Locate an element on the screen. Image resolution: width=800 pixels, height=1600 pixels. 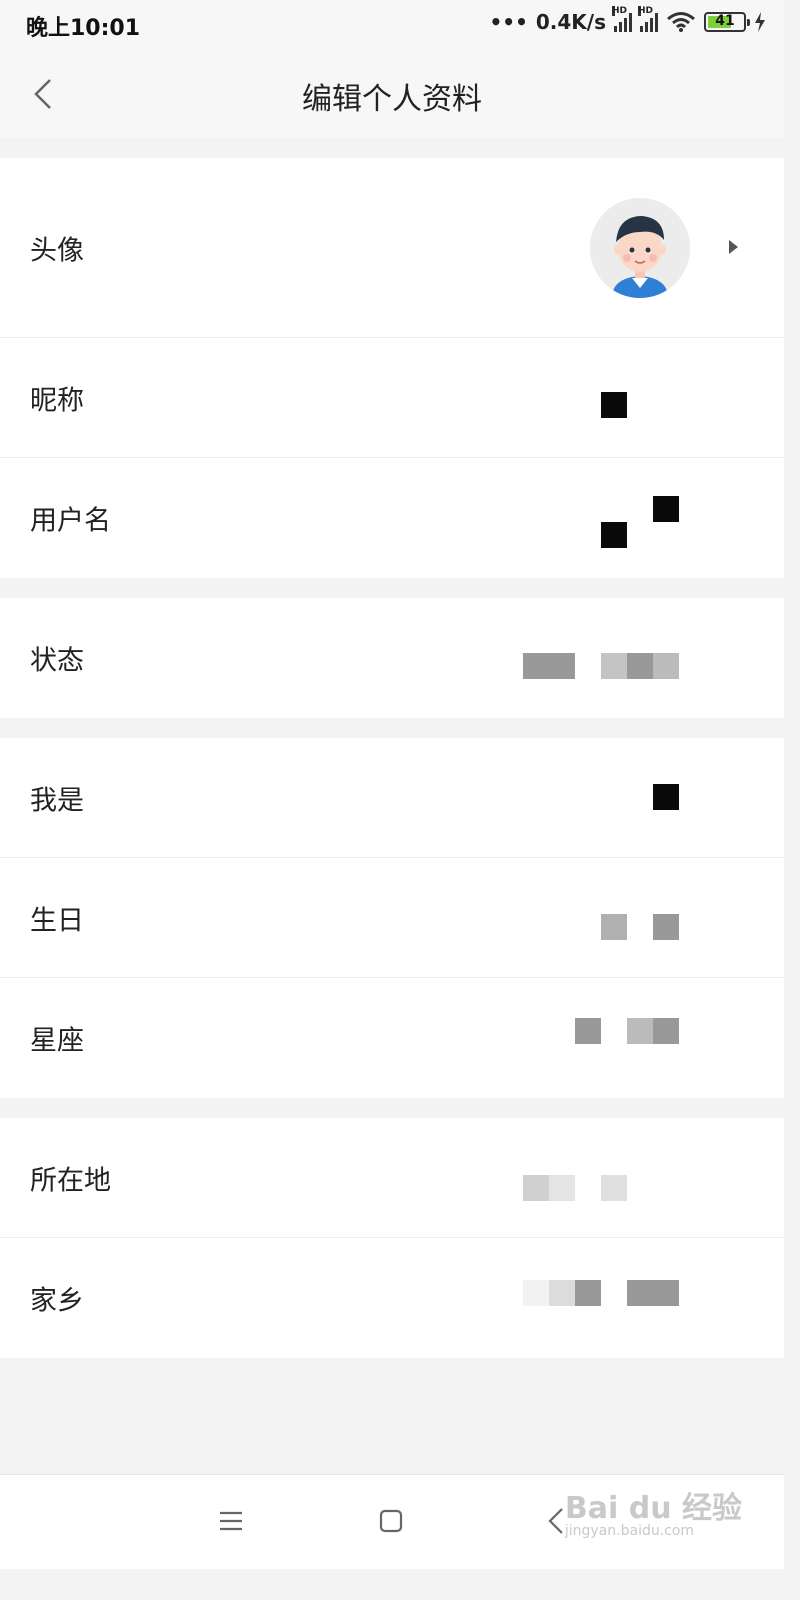
nav-menu-button is located at coordinates (232, 1523).